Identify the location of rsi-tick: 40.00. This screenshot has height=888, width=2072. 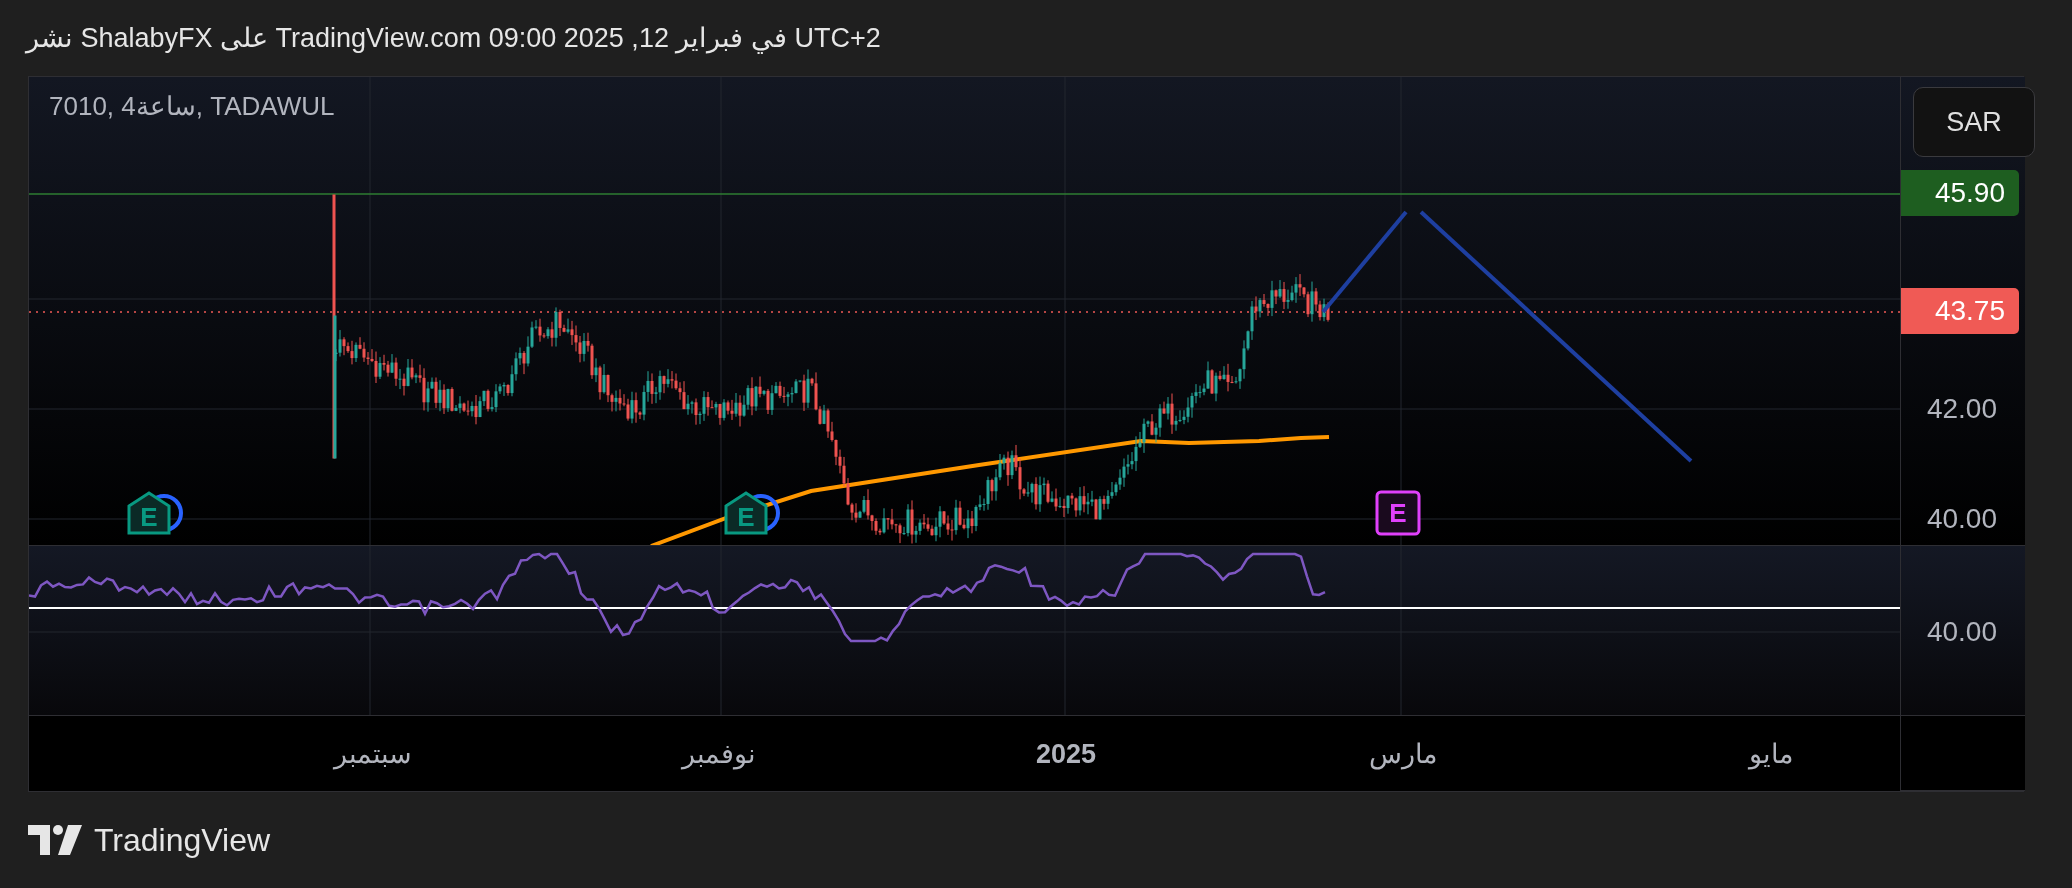
(1961, 632).